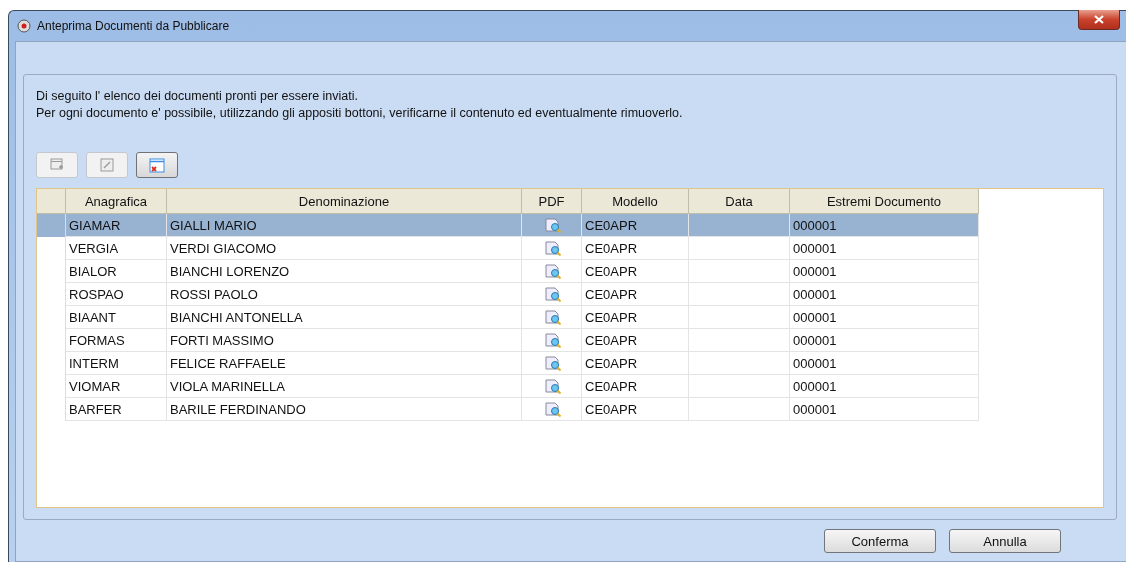  Describe the element at coordinates (107, 165) in the screenshot. I see `edit-icon` at that location.